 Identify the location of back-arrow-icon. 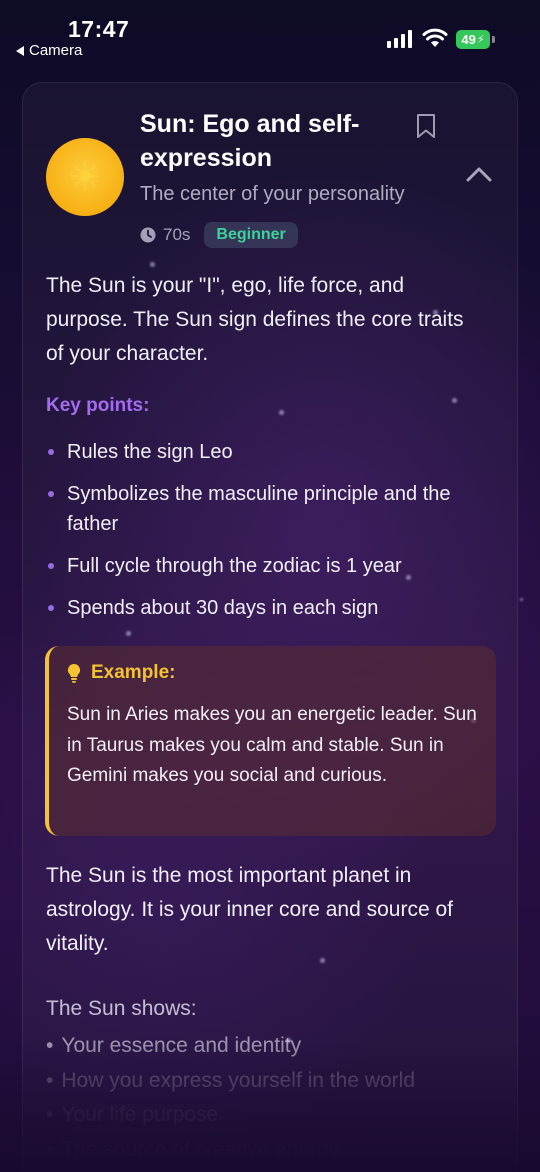
(20, 50).